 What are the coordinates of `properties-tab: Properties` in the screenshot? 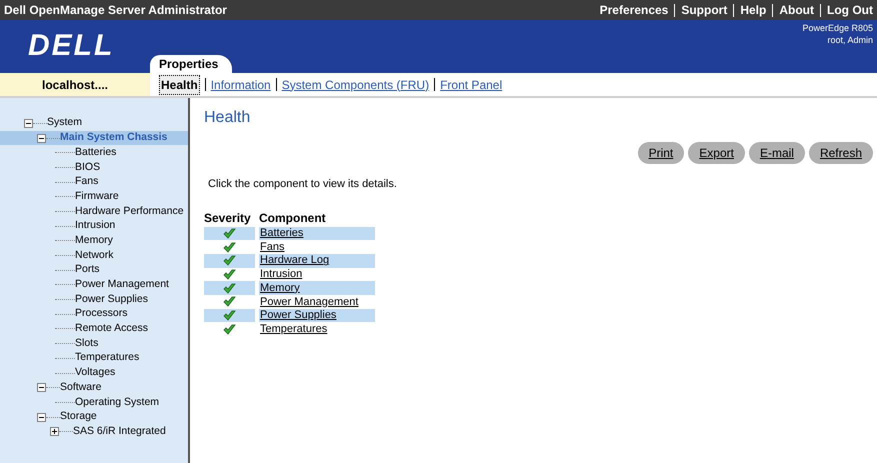 It's located at (191, 64).